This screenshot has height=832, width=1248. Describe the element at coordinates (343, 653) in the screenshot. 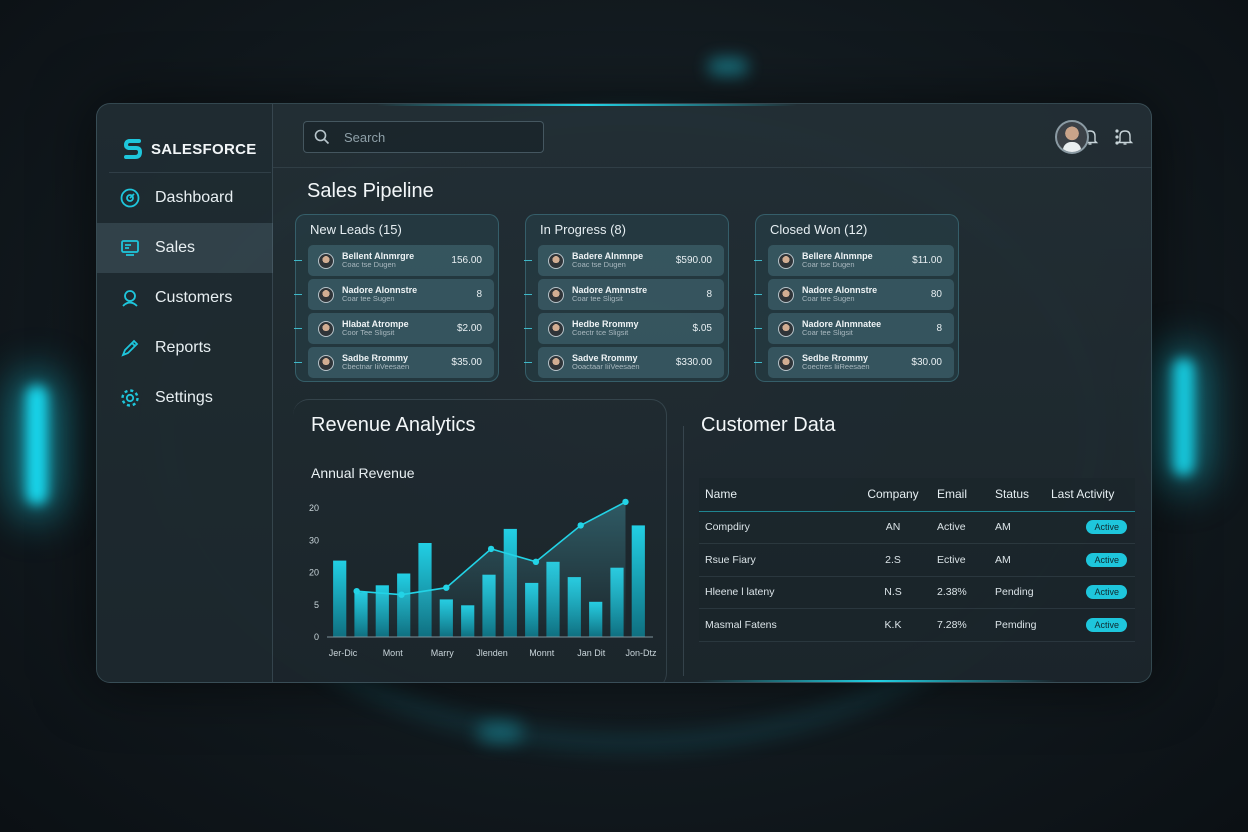

I see `x-tick-label: Jer-Dic` at that location.